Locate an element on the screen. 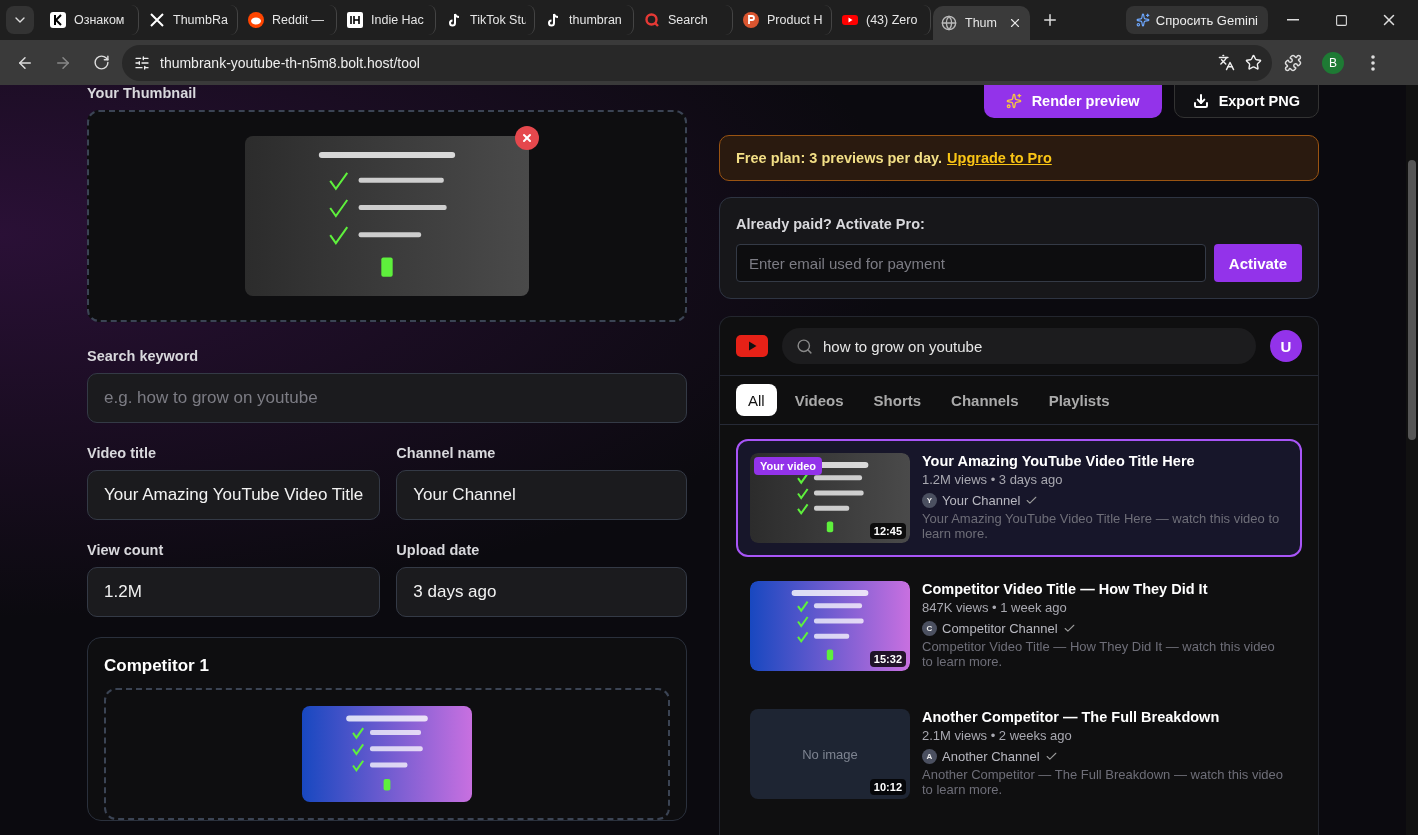  input-field: 1.2M is located at coordinates (234, 592).